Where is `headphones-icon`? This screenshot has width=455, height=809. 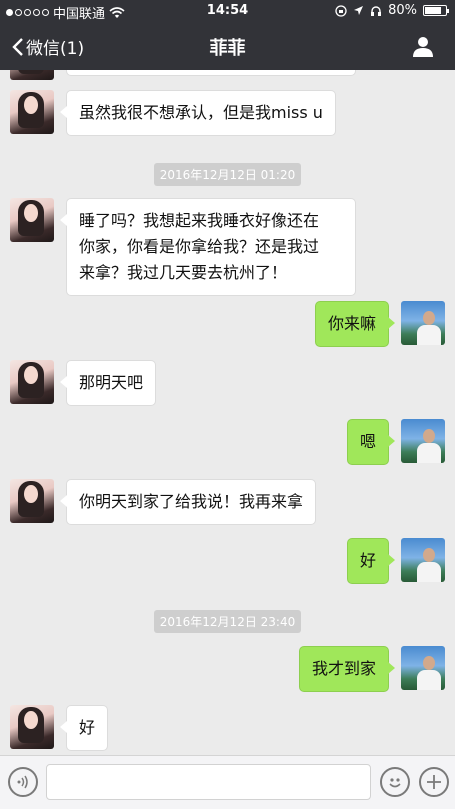 headphones-icon is located at coordinates (376, 10).